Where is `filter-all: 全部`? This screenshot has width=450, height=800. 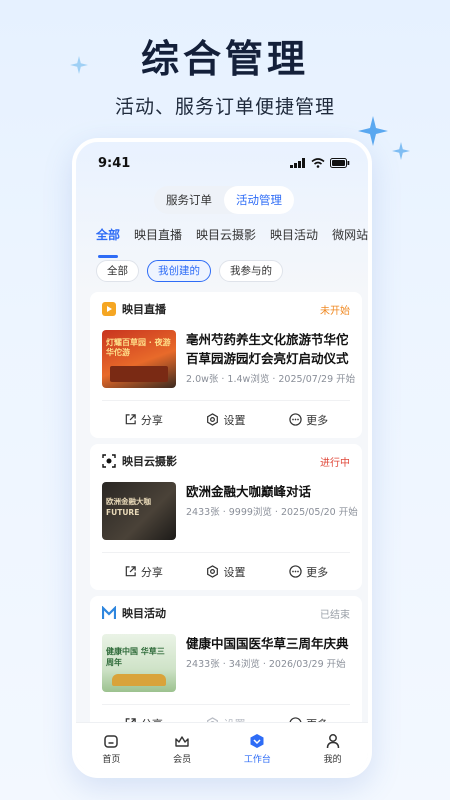 filter-all: 全部 is located at coordinates (117, 271).